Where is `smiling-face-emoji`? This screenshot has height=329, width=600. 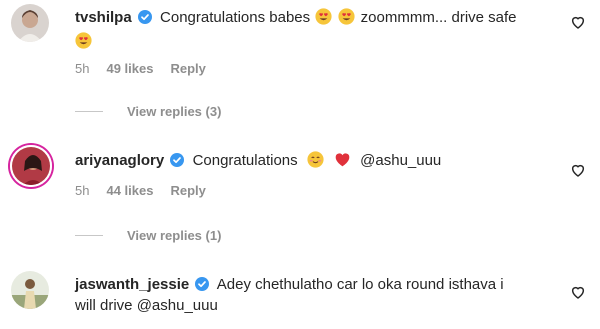 smiling-face-emoji is located at coordinates (315, 159).